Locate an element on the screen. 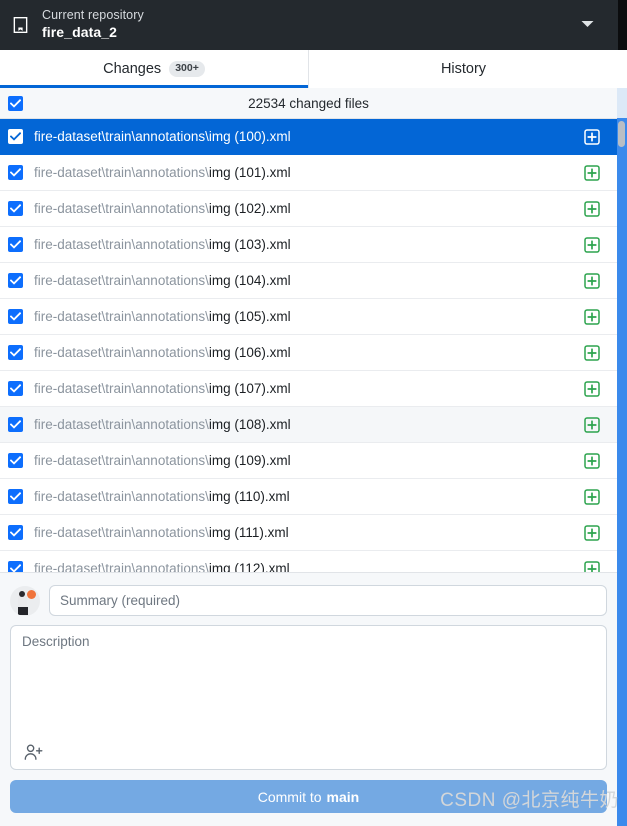 This screenshot has height=826, width=627. file-basename: img (101).xml is located at coordinates (249, 172).